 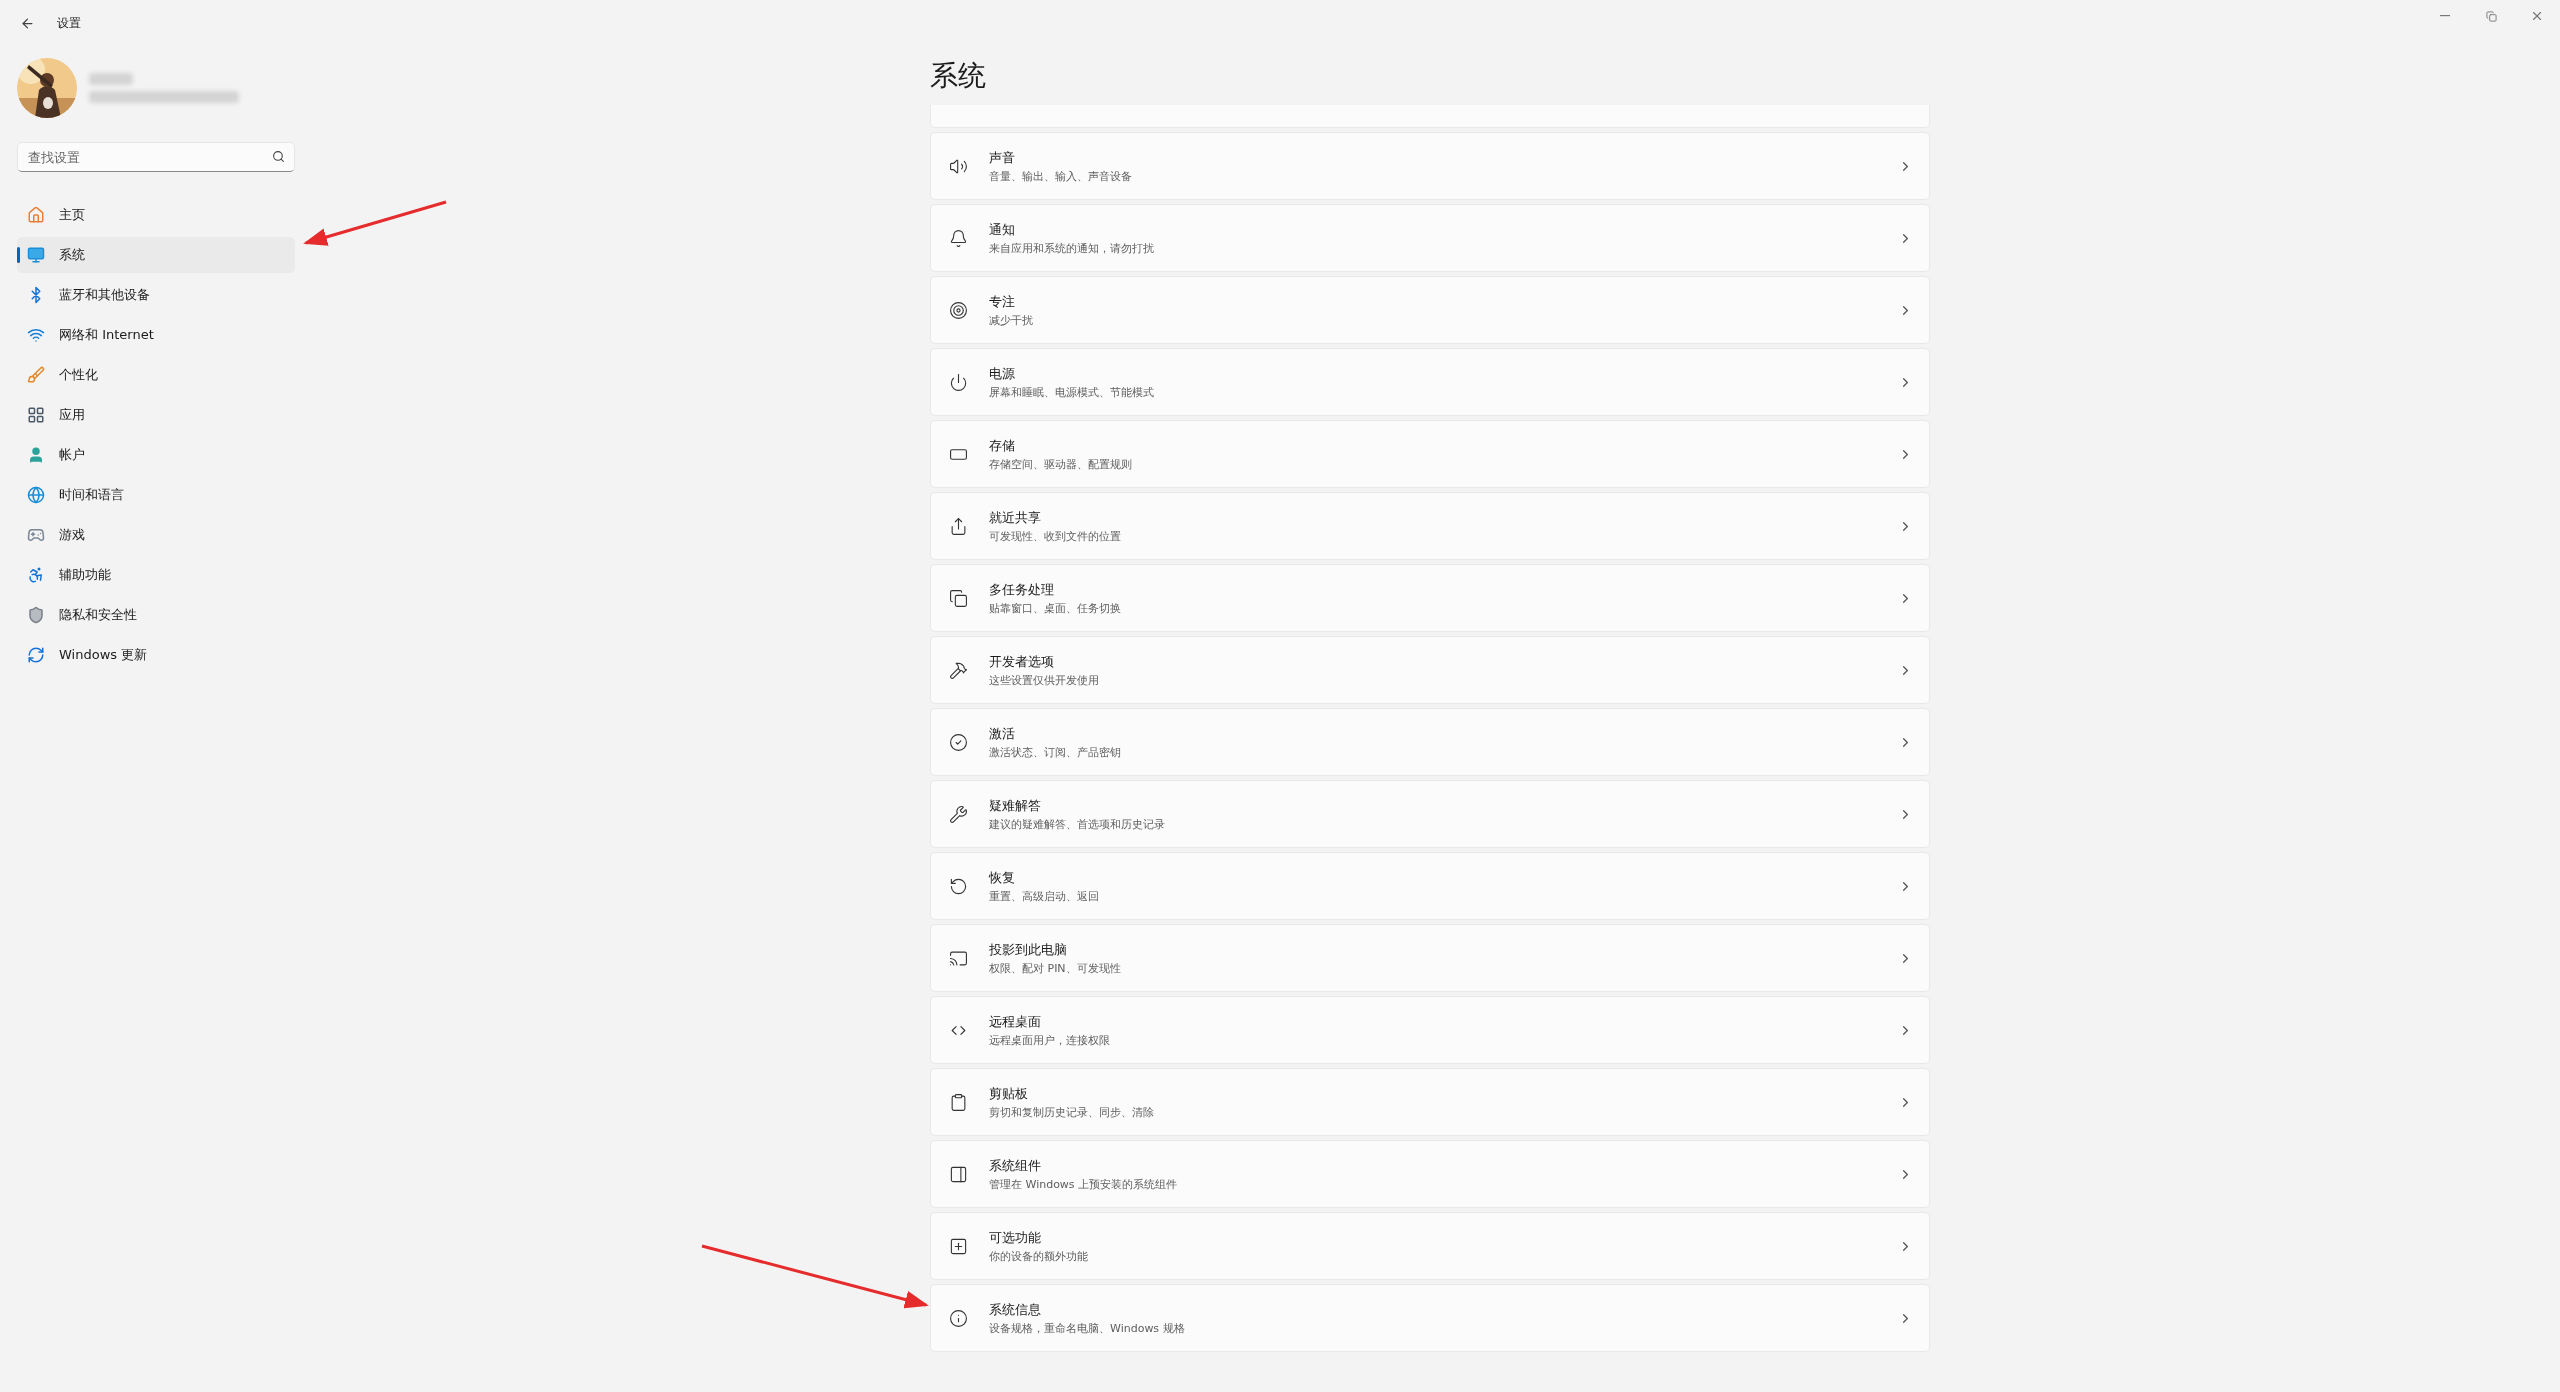 I want to click on nav-item: Windows 更新, so click(x=156, y=655).